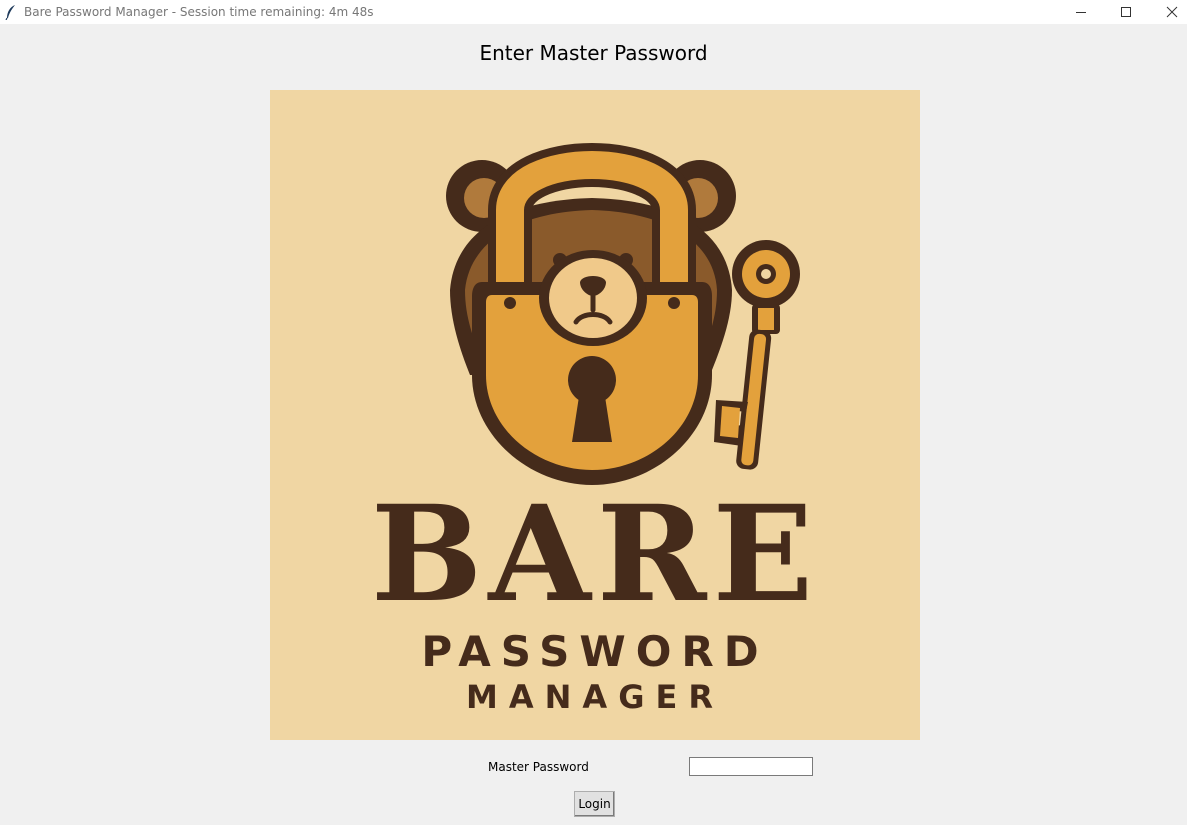  What do you see at coordinates (1172, 12) in the screenshot?
I see `close-icon` at bounding box center [1172, 12].